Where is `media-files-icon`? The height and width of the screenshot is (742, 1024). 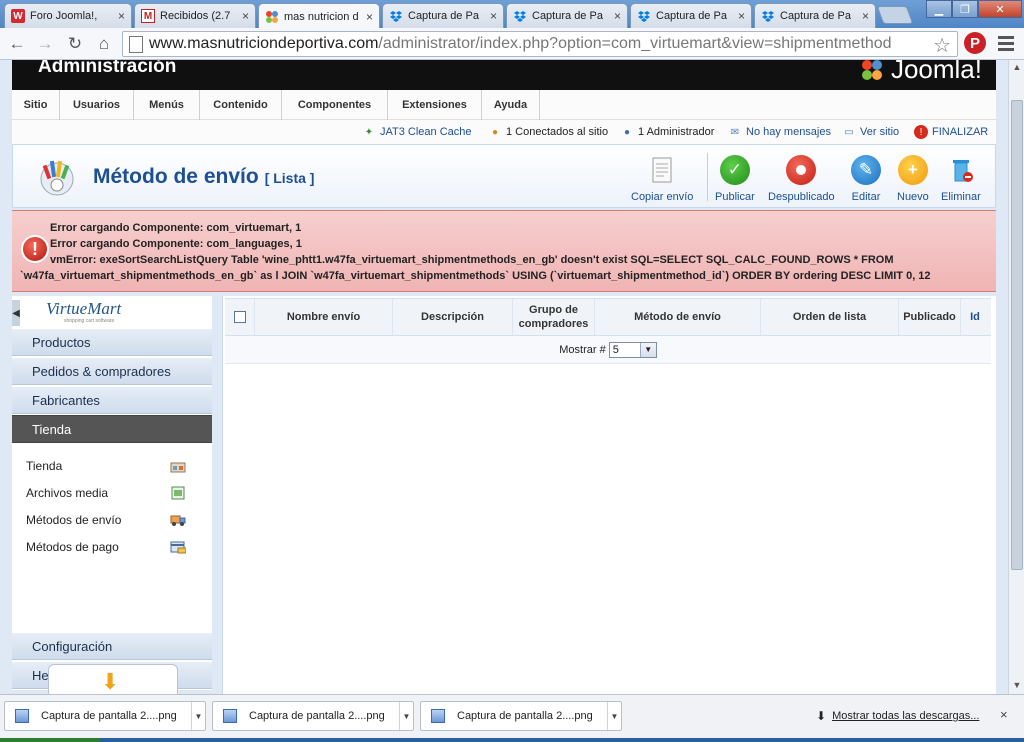
media-files-icon is located at coordinates (178, 493).